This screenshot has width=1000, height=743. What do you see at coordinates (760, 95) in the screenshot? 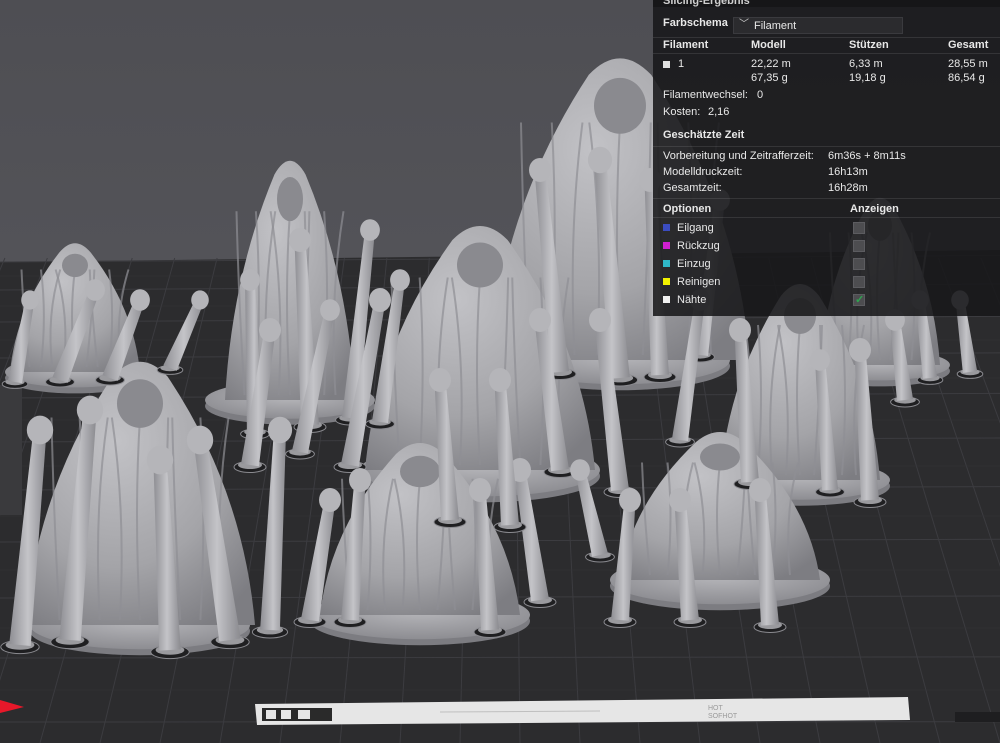
I see `filament-changes-value: 0` at bounding box center [760, 95].